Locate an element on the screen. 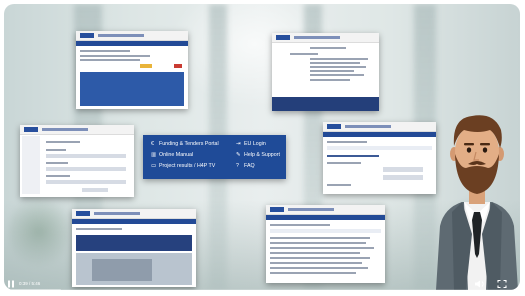 This screenshot has width=525, height=296. menu-item-project-results: ▭ Project results / H4P TV is located at coordinates (183, 166).